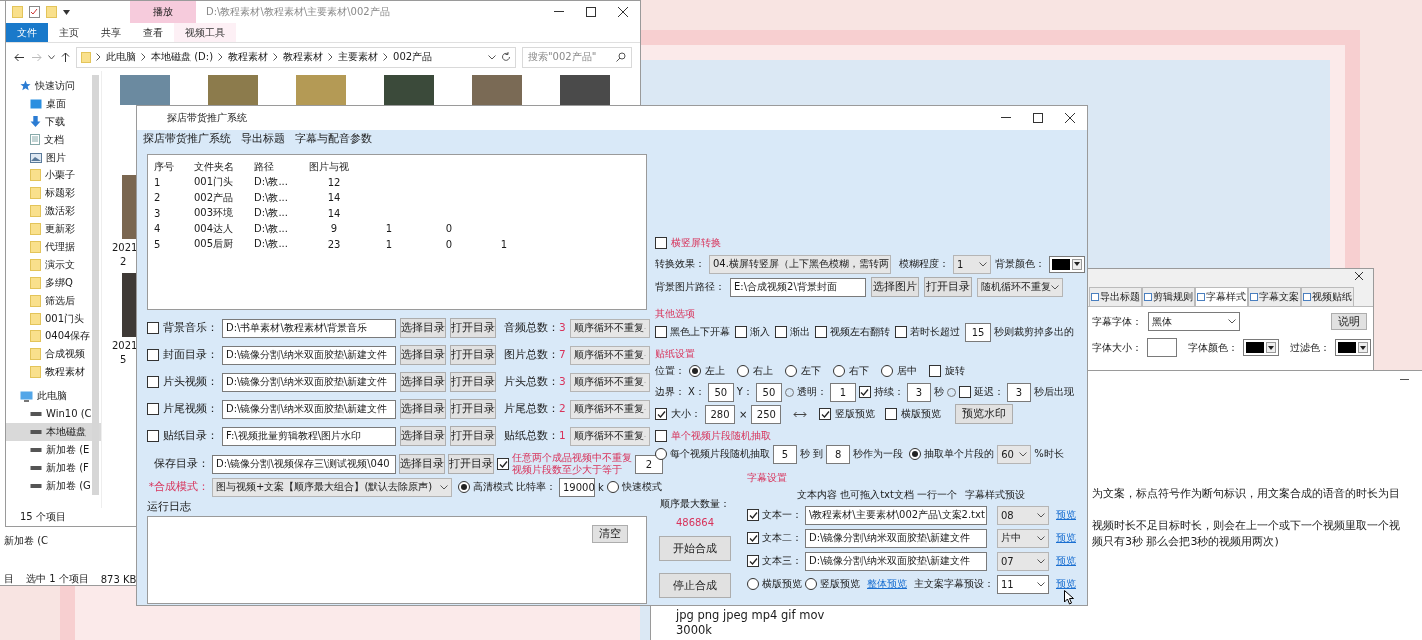 The width and height of the screenshot is (1422, 640). Describe the element at coordinates (263, 139) in the screenshot. I see `menu-item: 导出标题` at that location.